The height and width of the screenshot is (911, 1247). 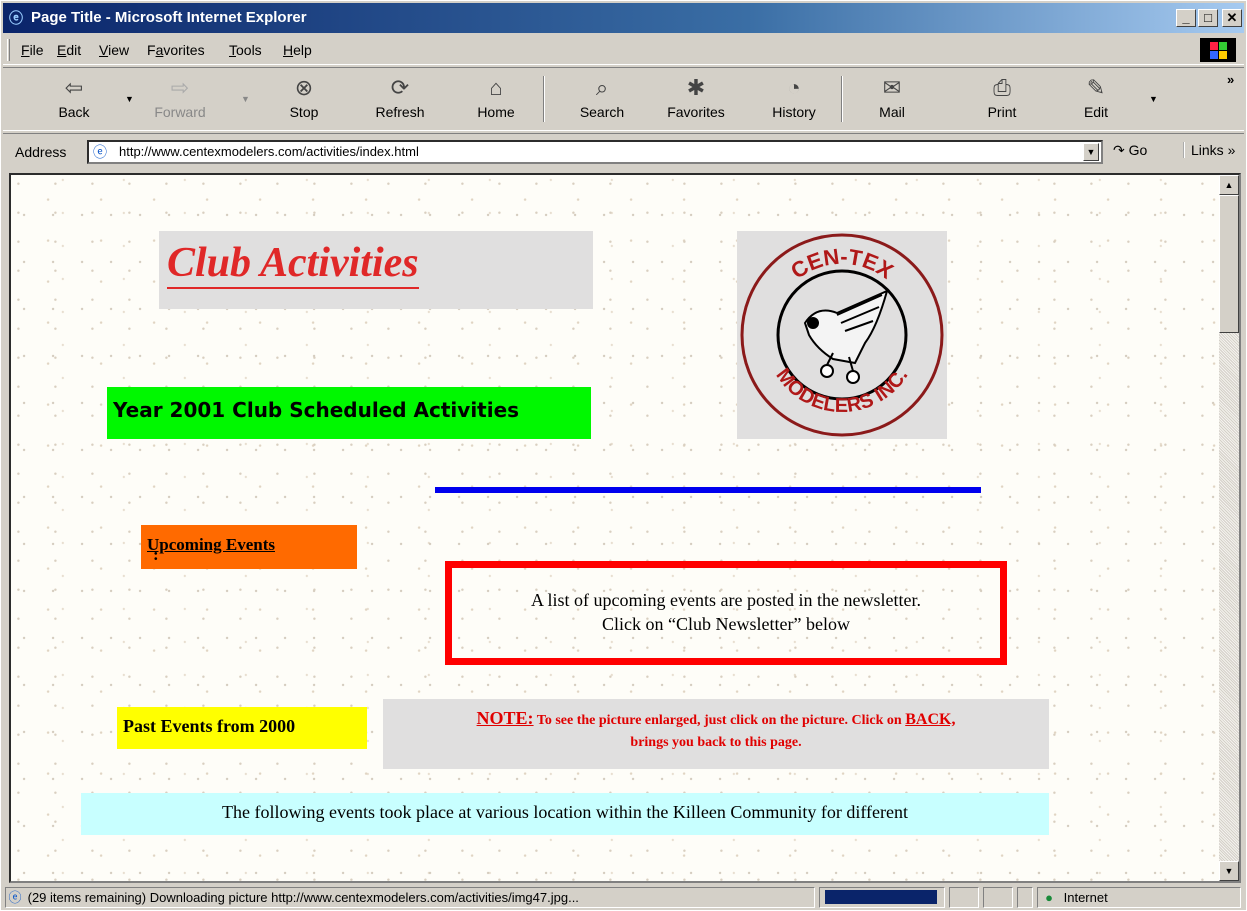 What do you see at coordinates (304, 87) in the screenshot?
I see `stop-icon: ⊗` at bounding box center [304, 87].